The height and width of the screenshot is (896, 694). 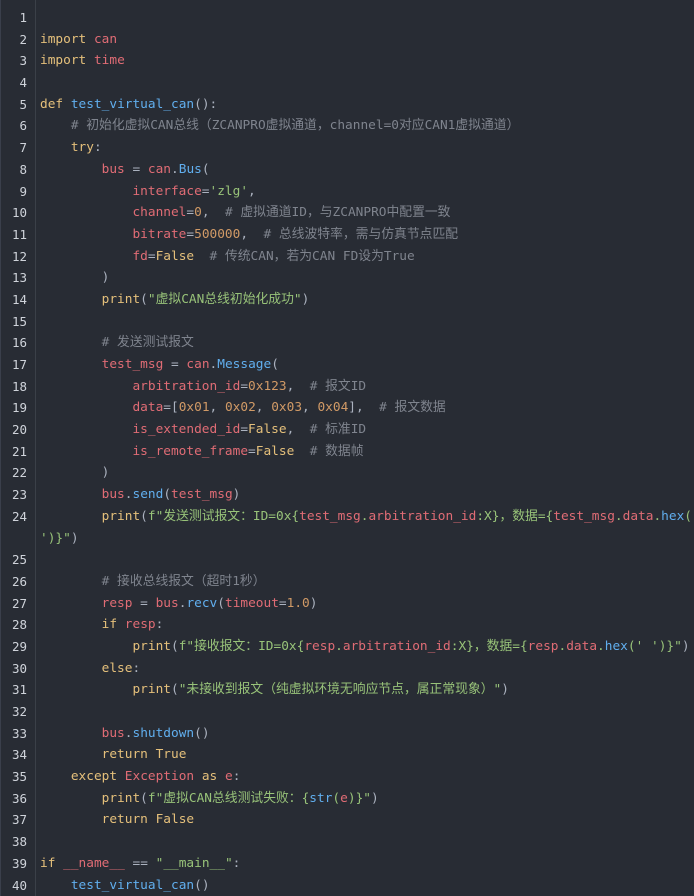 I want to click on code-line: 39 if __name__ == "__main__":, so click(x=347, y=864).